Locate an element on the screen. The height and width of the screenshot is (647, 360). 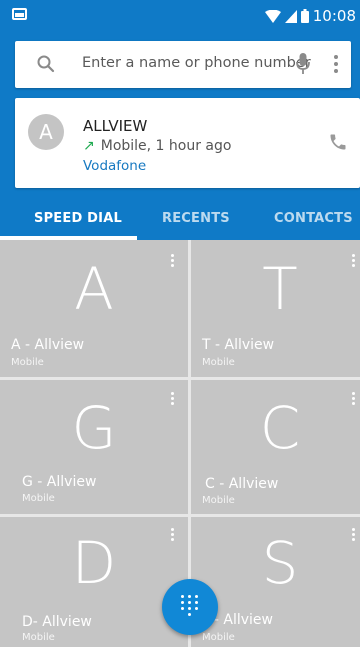
tile-letter: S is located at coordinates (280, 563).